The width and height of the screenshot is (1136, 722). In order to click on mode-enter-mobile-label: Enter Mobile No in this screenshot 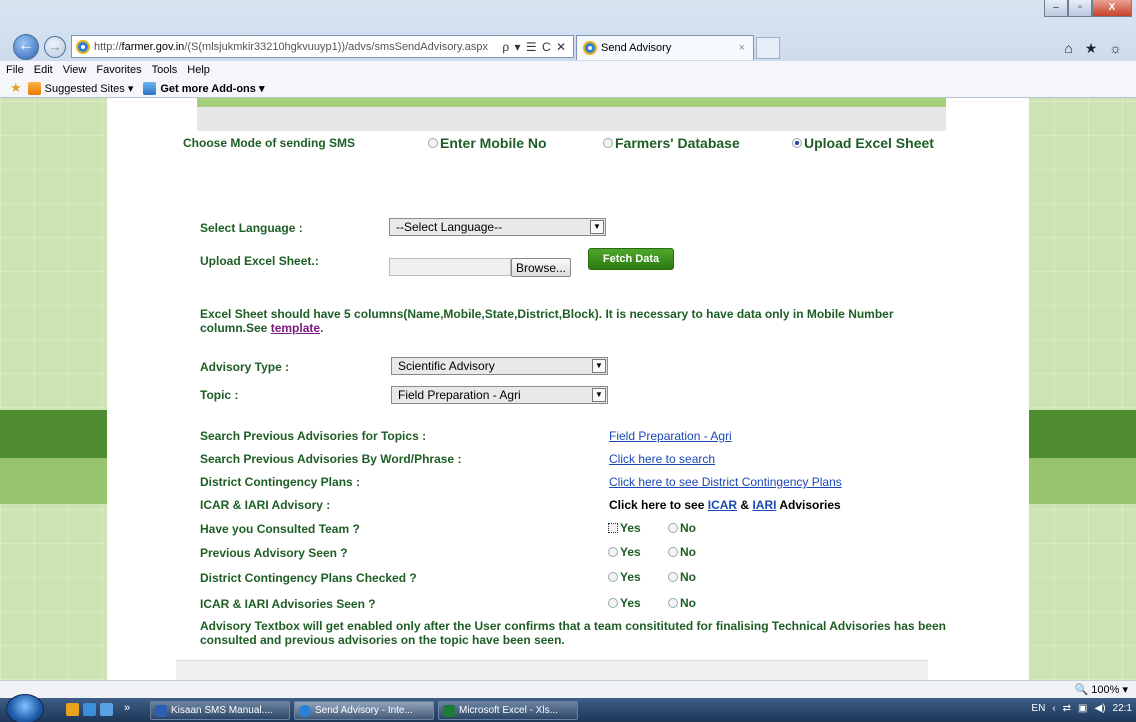, I will do `click(493, 143)`.